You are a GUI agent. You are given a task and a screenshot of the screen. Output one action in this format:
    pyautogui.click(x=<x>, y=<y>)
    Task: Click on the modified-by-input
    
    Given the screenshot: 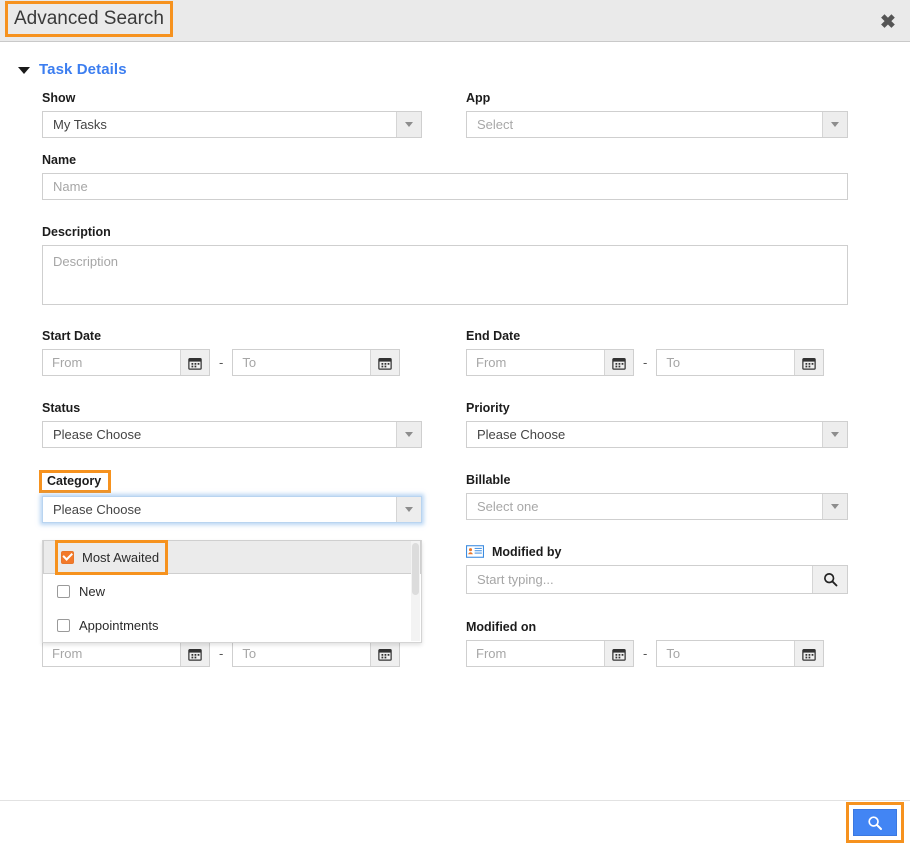 What is the action you would take?
    pyautogui.click(x=639, y=579)
    